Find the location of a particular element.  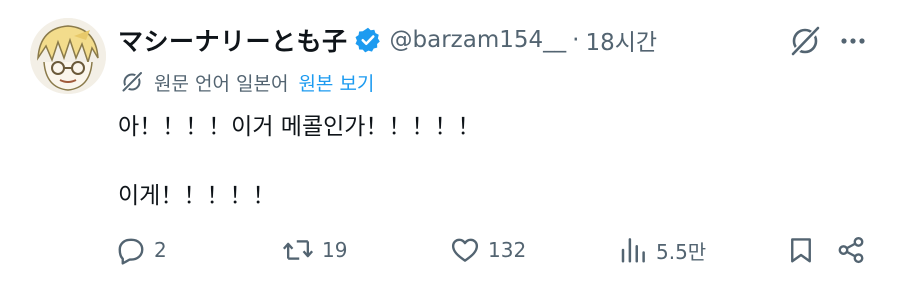

reply-button: 2 is located at coordinates (141, 250).